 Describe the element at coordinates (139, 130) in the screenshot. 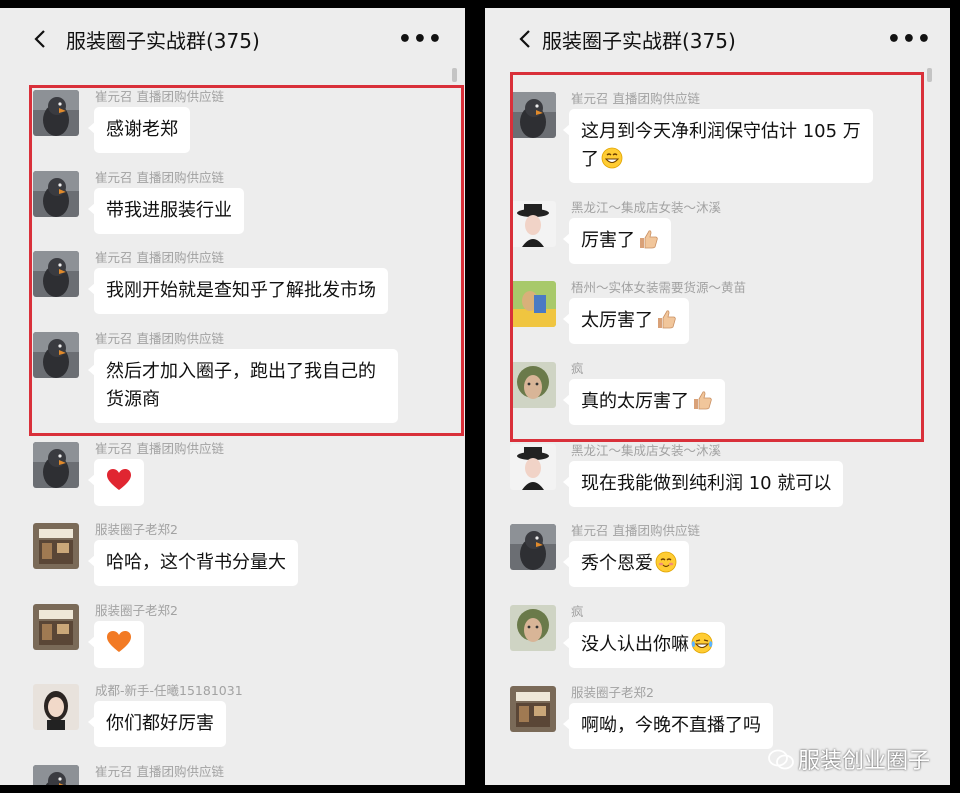

I see `message-bubble: 感谢老郑` at that location.